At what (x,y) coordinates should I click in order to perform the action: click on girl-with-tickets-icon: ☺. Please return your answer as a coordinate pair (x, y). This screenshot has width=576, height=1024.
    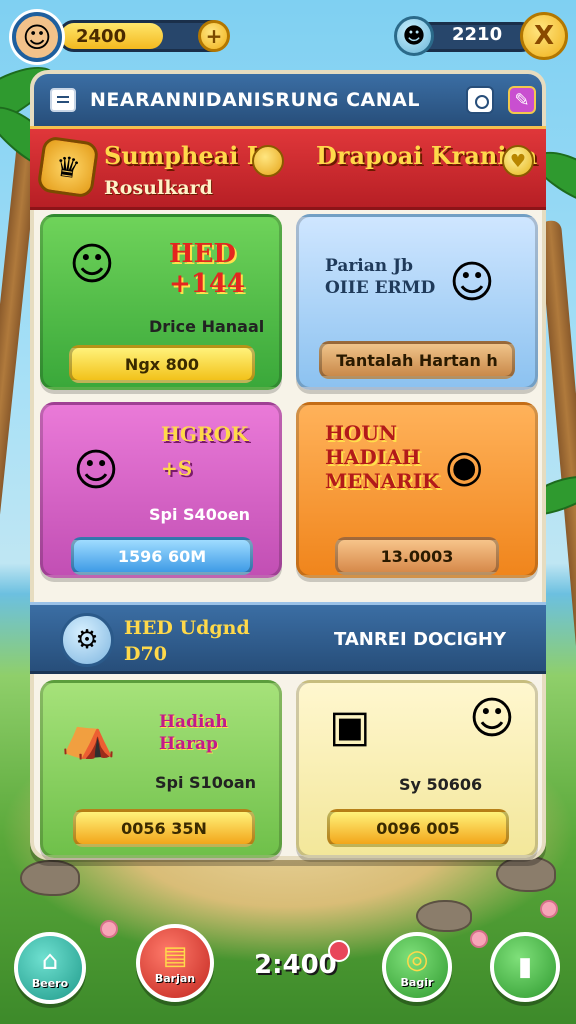
    Looking at the image, I should click on (472, 282).